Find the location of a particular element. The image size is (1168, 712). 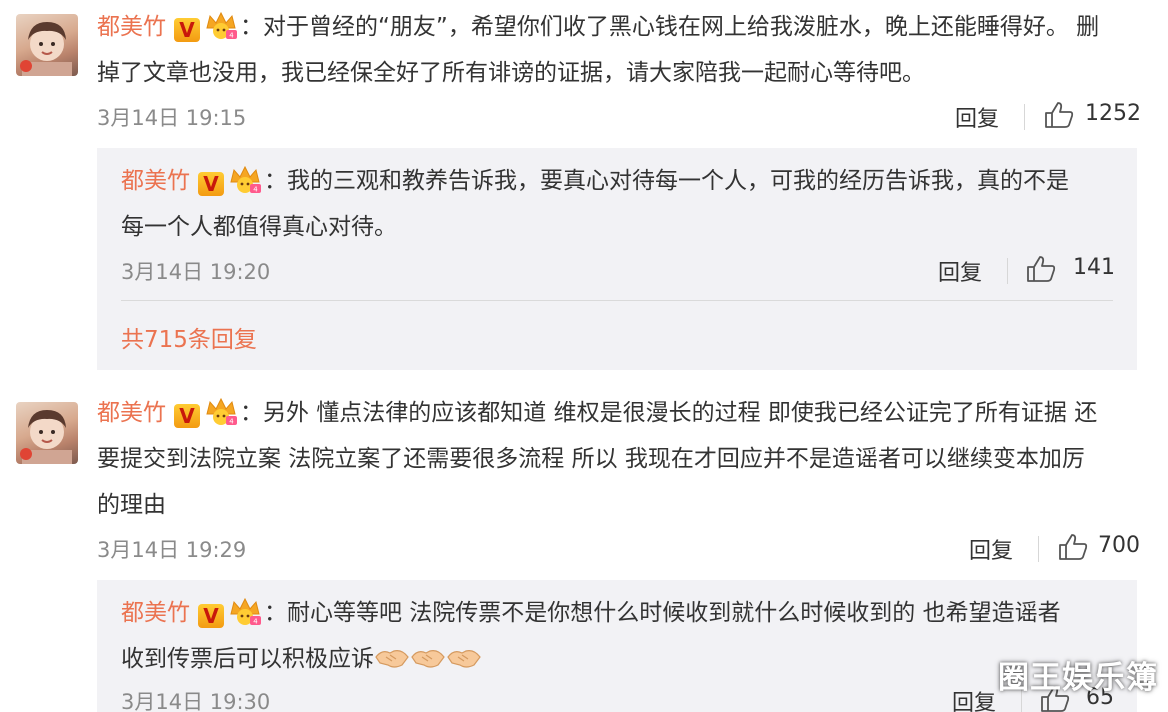

sub-reply-body-line2: 收到传票后可以积极应诉 is located at coordinates (301, 659).